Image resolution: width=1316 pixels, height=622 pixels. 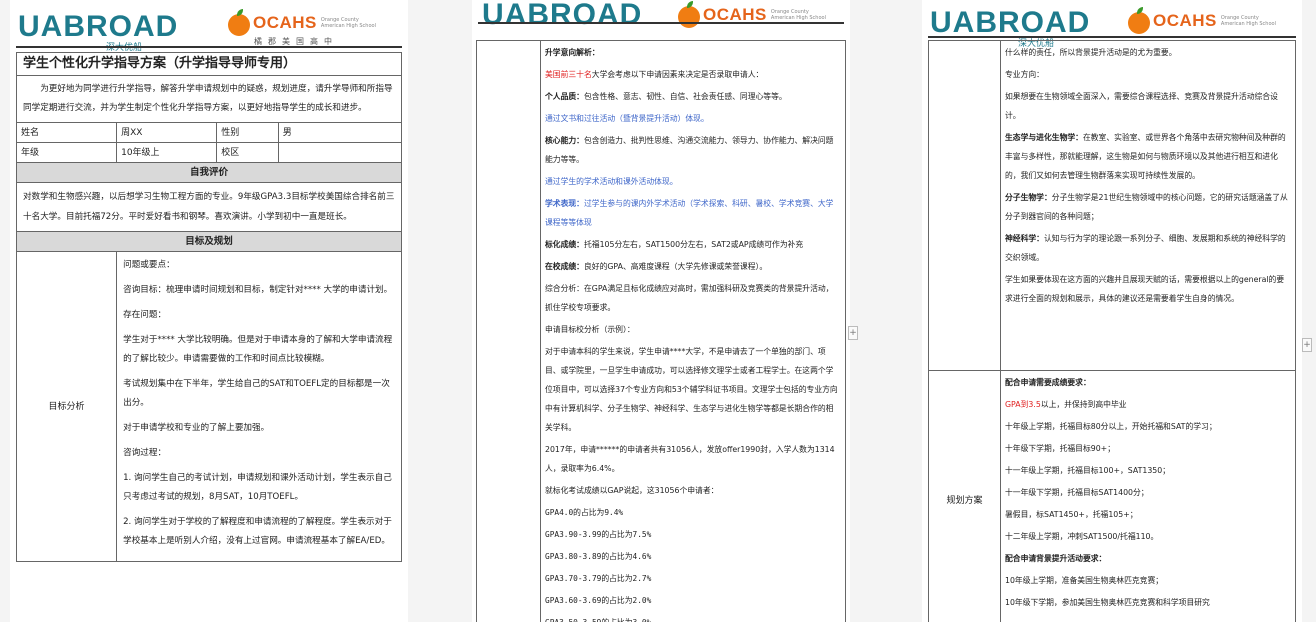 What do you see at coordinates (693, 512) in the screenshot?
I see `content-line: GPA4.0的占比为9.4%` at bounding box center [693, 512].